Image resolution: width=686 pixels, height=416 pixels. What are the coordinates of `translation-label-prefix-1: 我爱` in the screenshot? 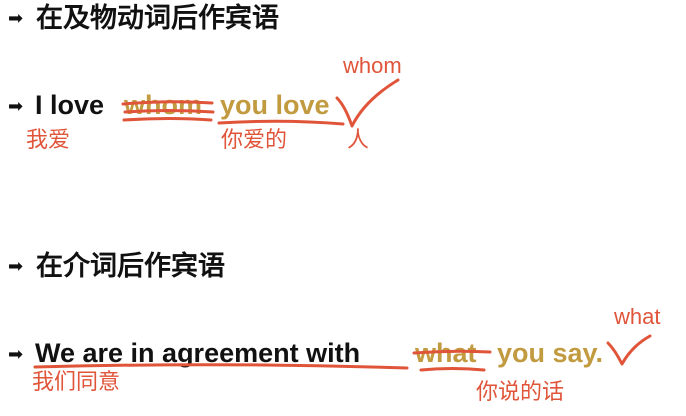 It's located at (48, 140).